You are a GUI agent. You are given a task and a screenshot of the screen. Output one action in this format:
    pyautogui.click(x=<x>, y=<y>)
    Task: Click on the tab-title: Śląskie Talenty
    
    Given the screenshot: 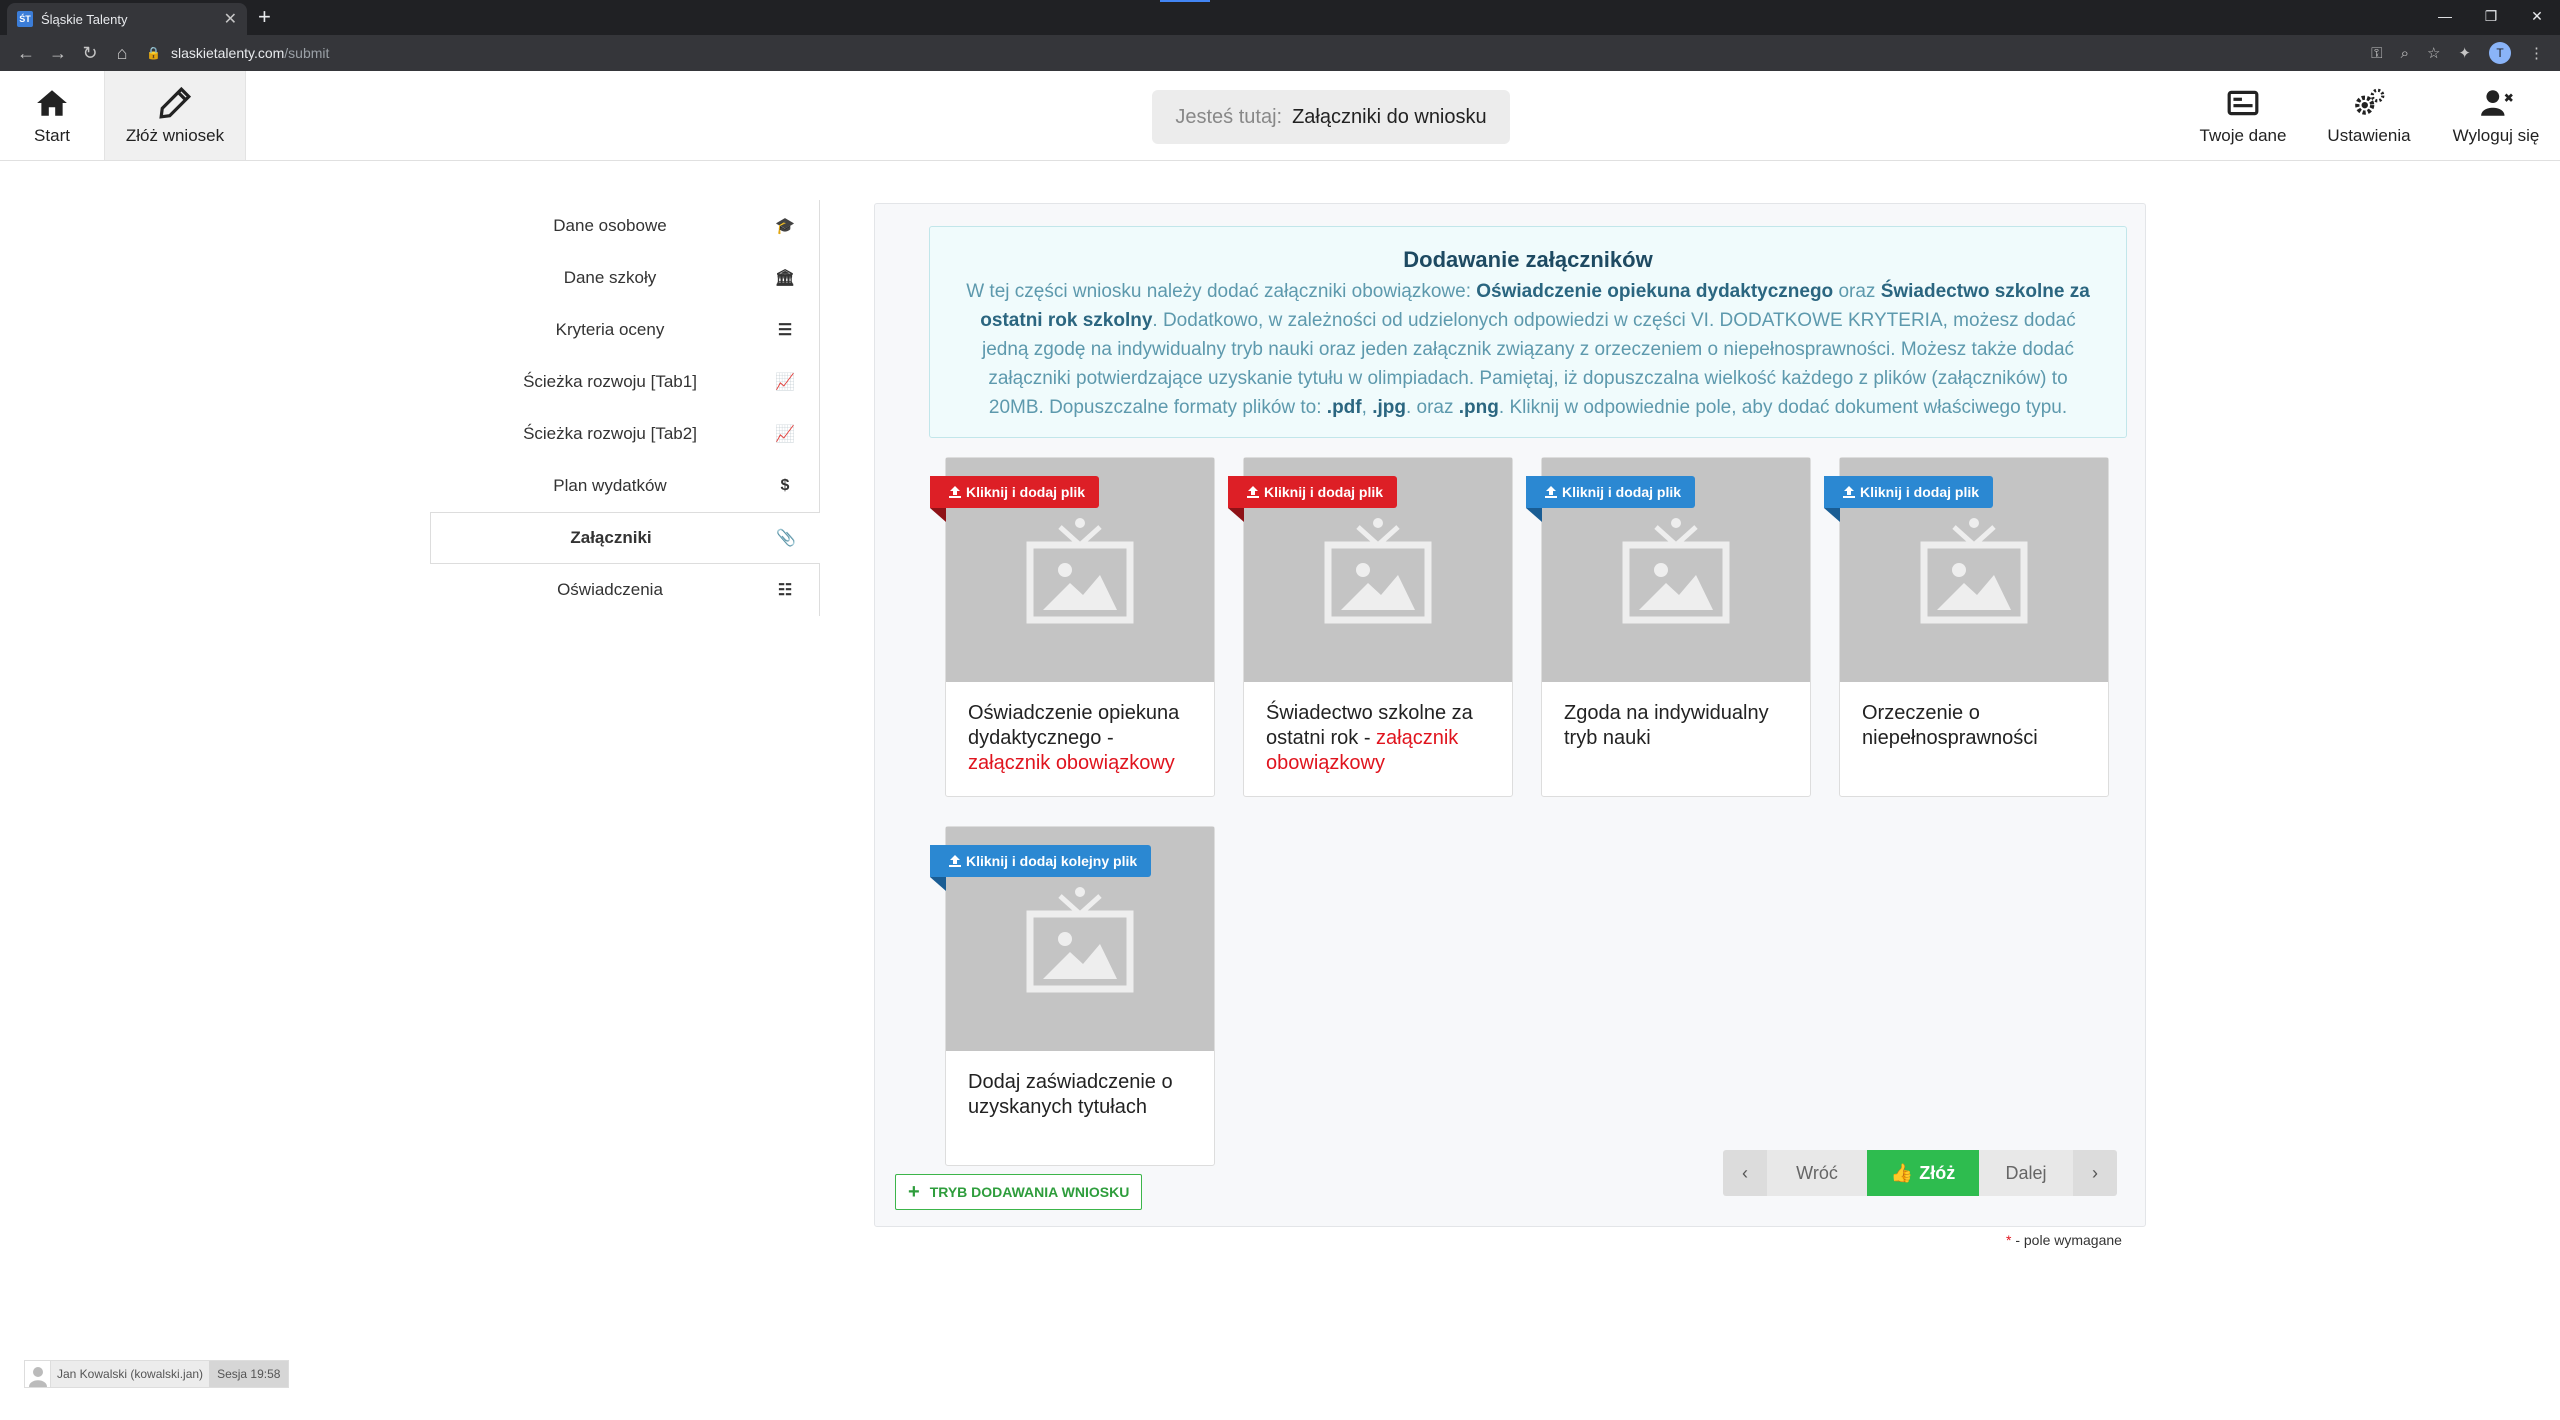 What is the action you would take?
    pyautogui.click(x=84, y=19)
    